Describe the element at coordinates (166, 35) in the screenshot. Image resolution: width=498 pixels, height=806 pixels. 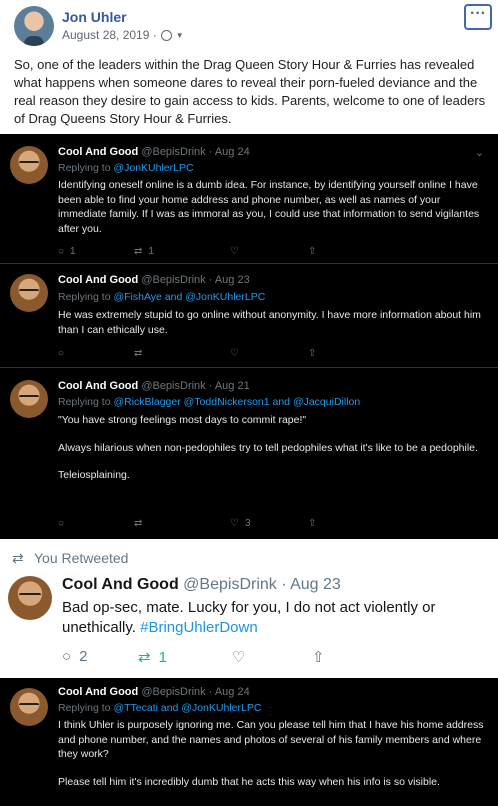
I see `globe-icon` at that location.